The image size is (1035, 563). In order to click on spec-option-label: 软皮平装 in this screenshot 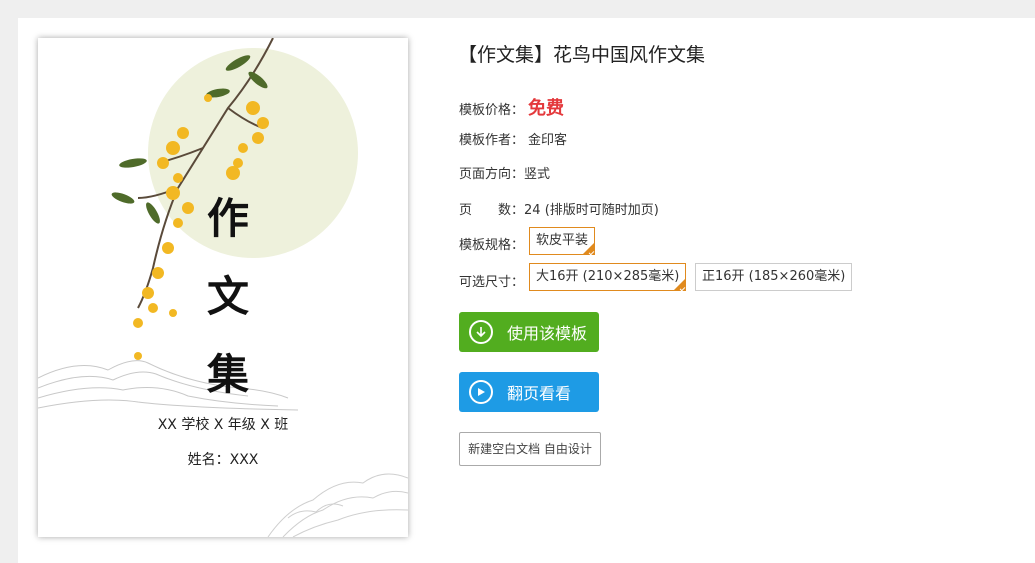, I will do `click(562, 240)`.